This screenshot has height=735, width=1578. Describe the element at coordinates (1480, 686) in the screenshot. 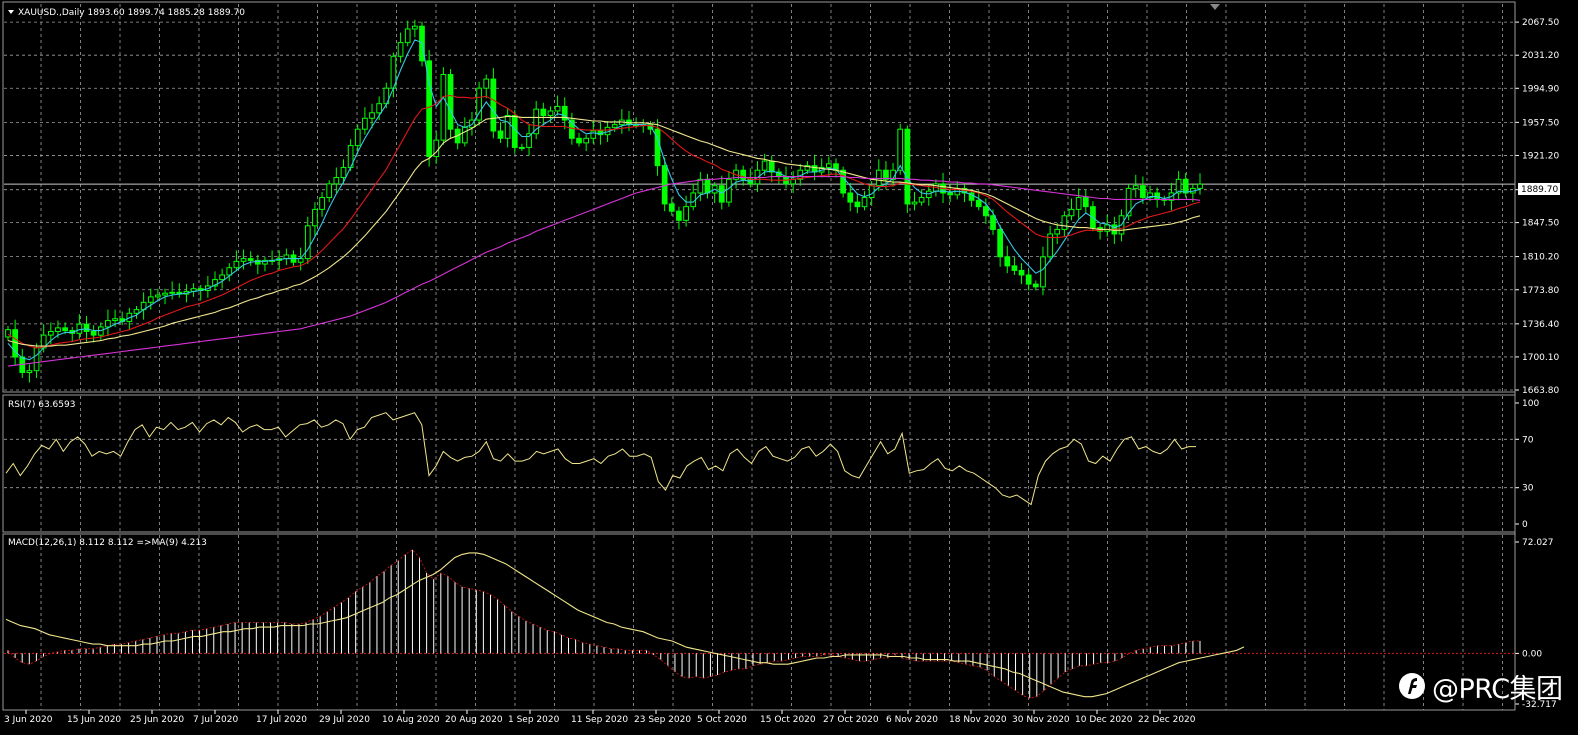

I see `watermark: @PRC集团` at that location.